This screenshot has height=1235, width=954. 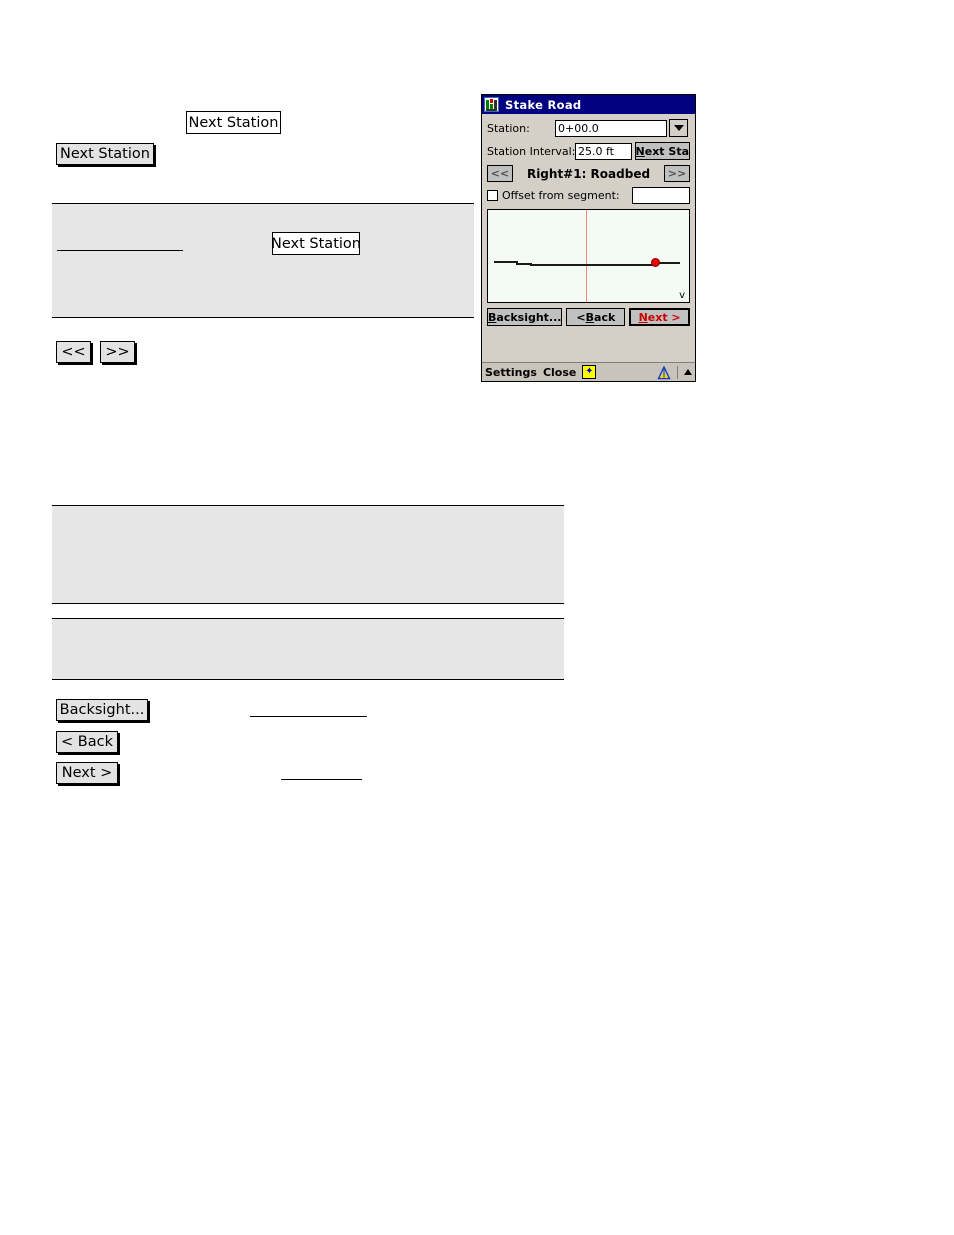 I want to click on offset-checkbox, so click(x=492, y=195).